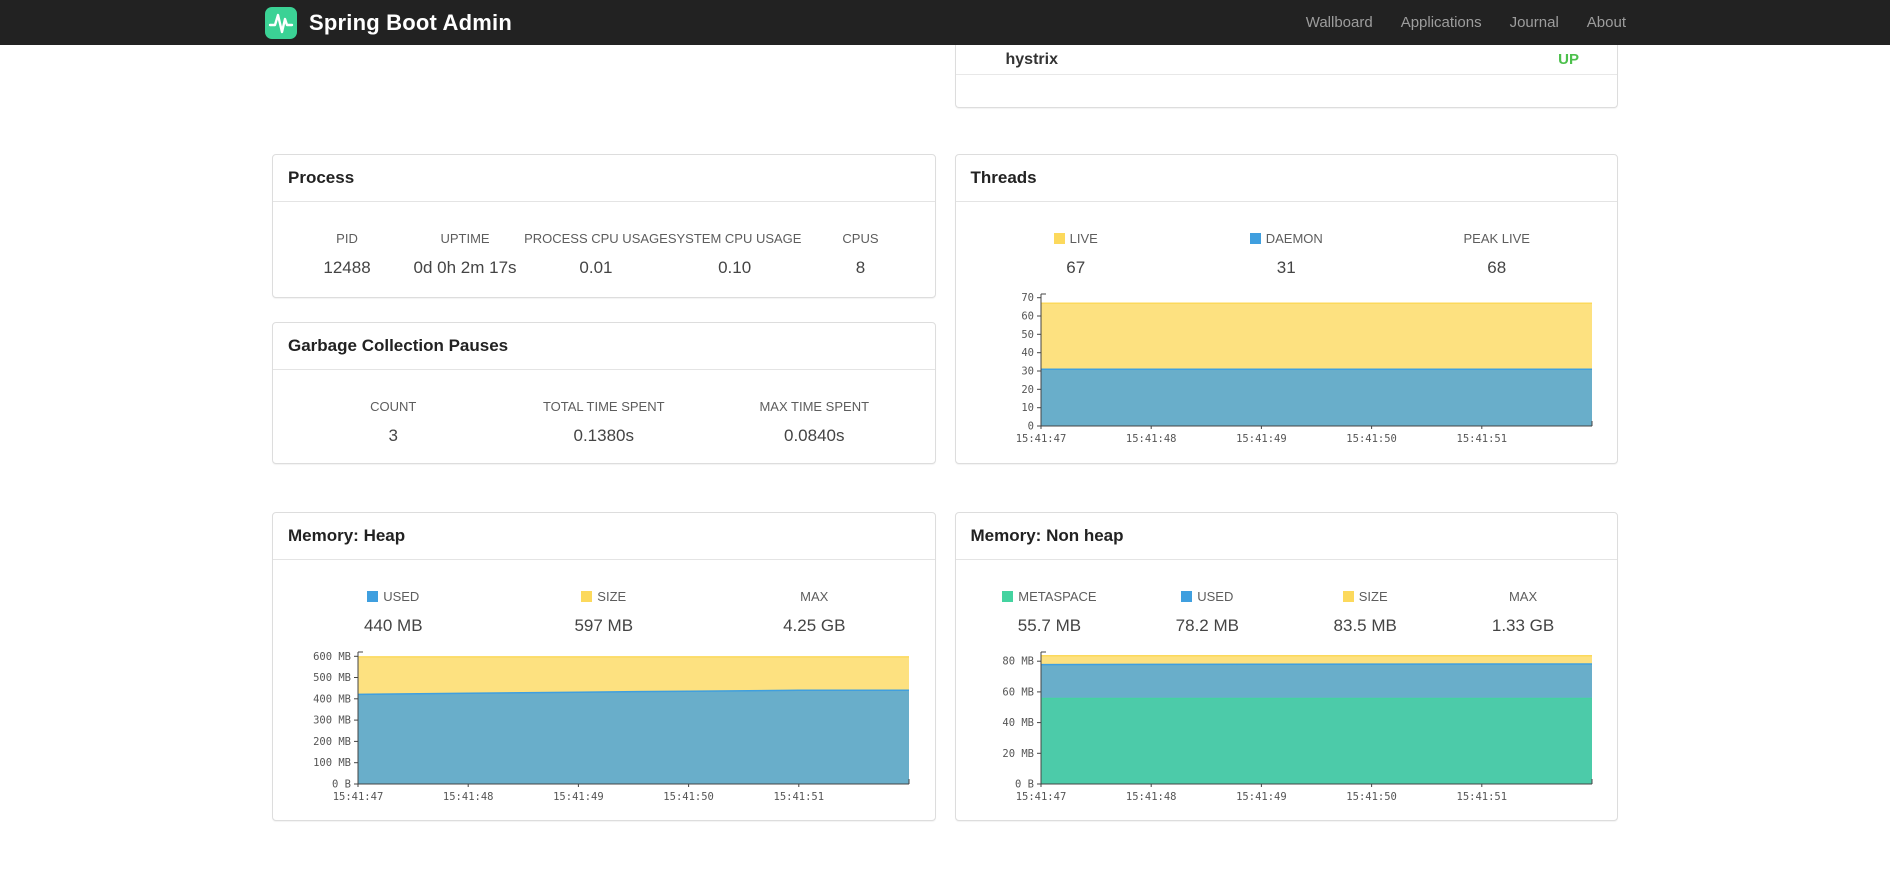 This screenshot has height=892, width=1890. Describe the element at coordinates (1027, 317) in the screenshot. I see `svg-text: 60` at that location.